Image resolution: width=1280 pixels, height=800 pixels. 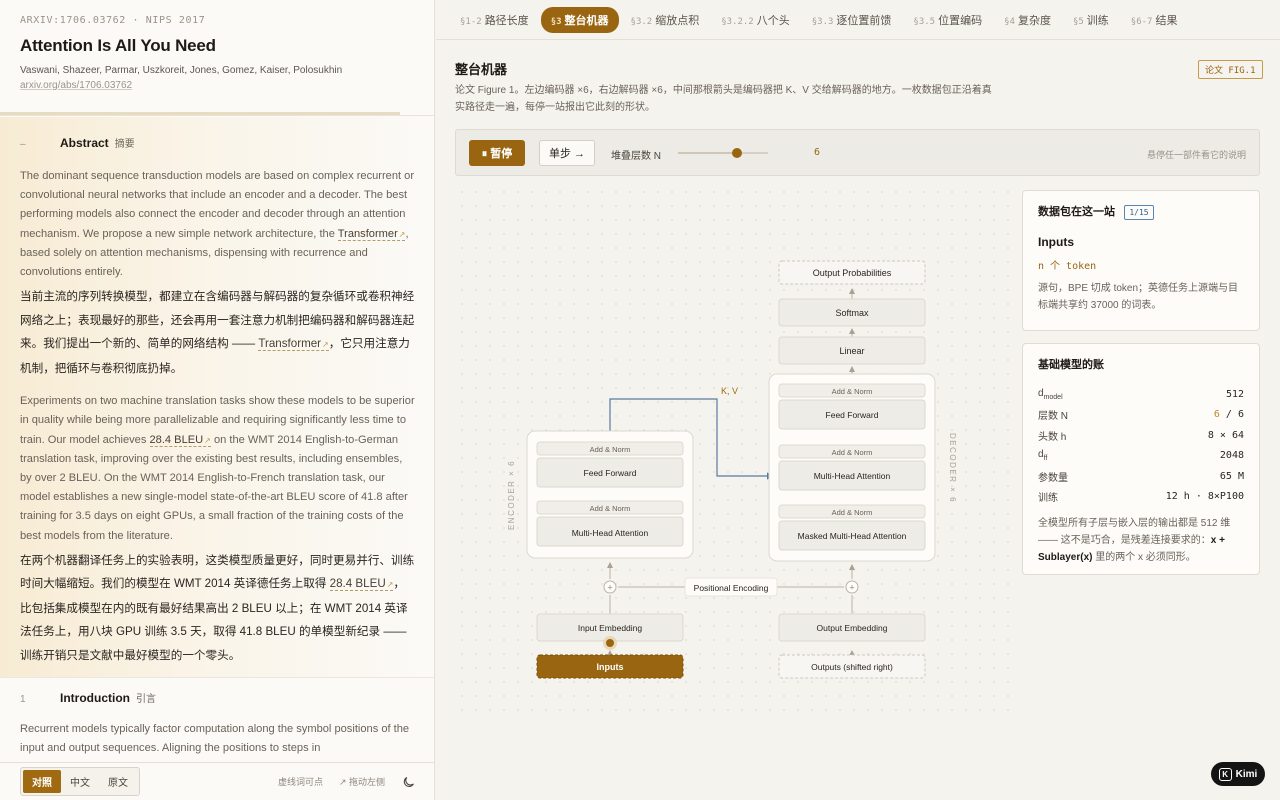 What do you see at coordinates (1043, 456) in the screenshot?
I see `ledger-key: dff` at bounding box center [1043, 456].